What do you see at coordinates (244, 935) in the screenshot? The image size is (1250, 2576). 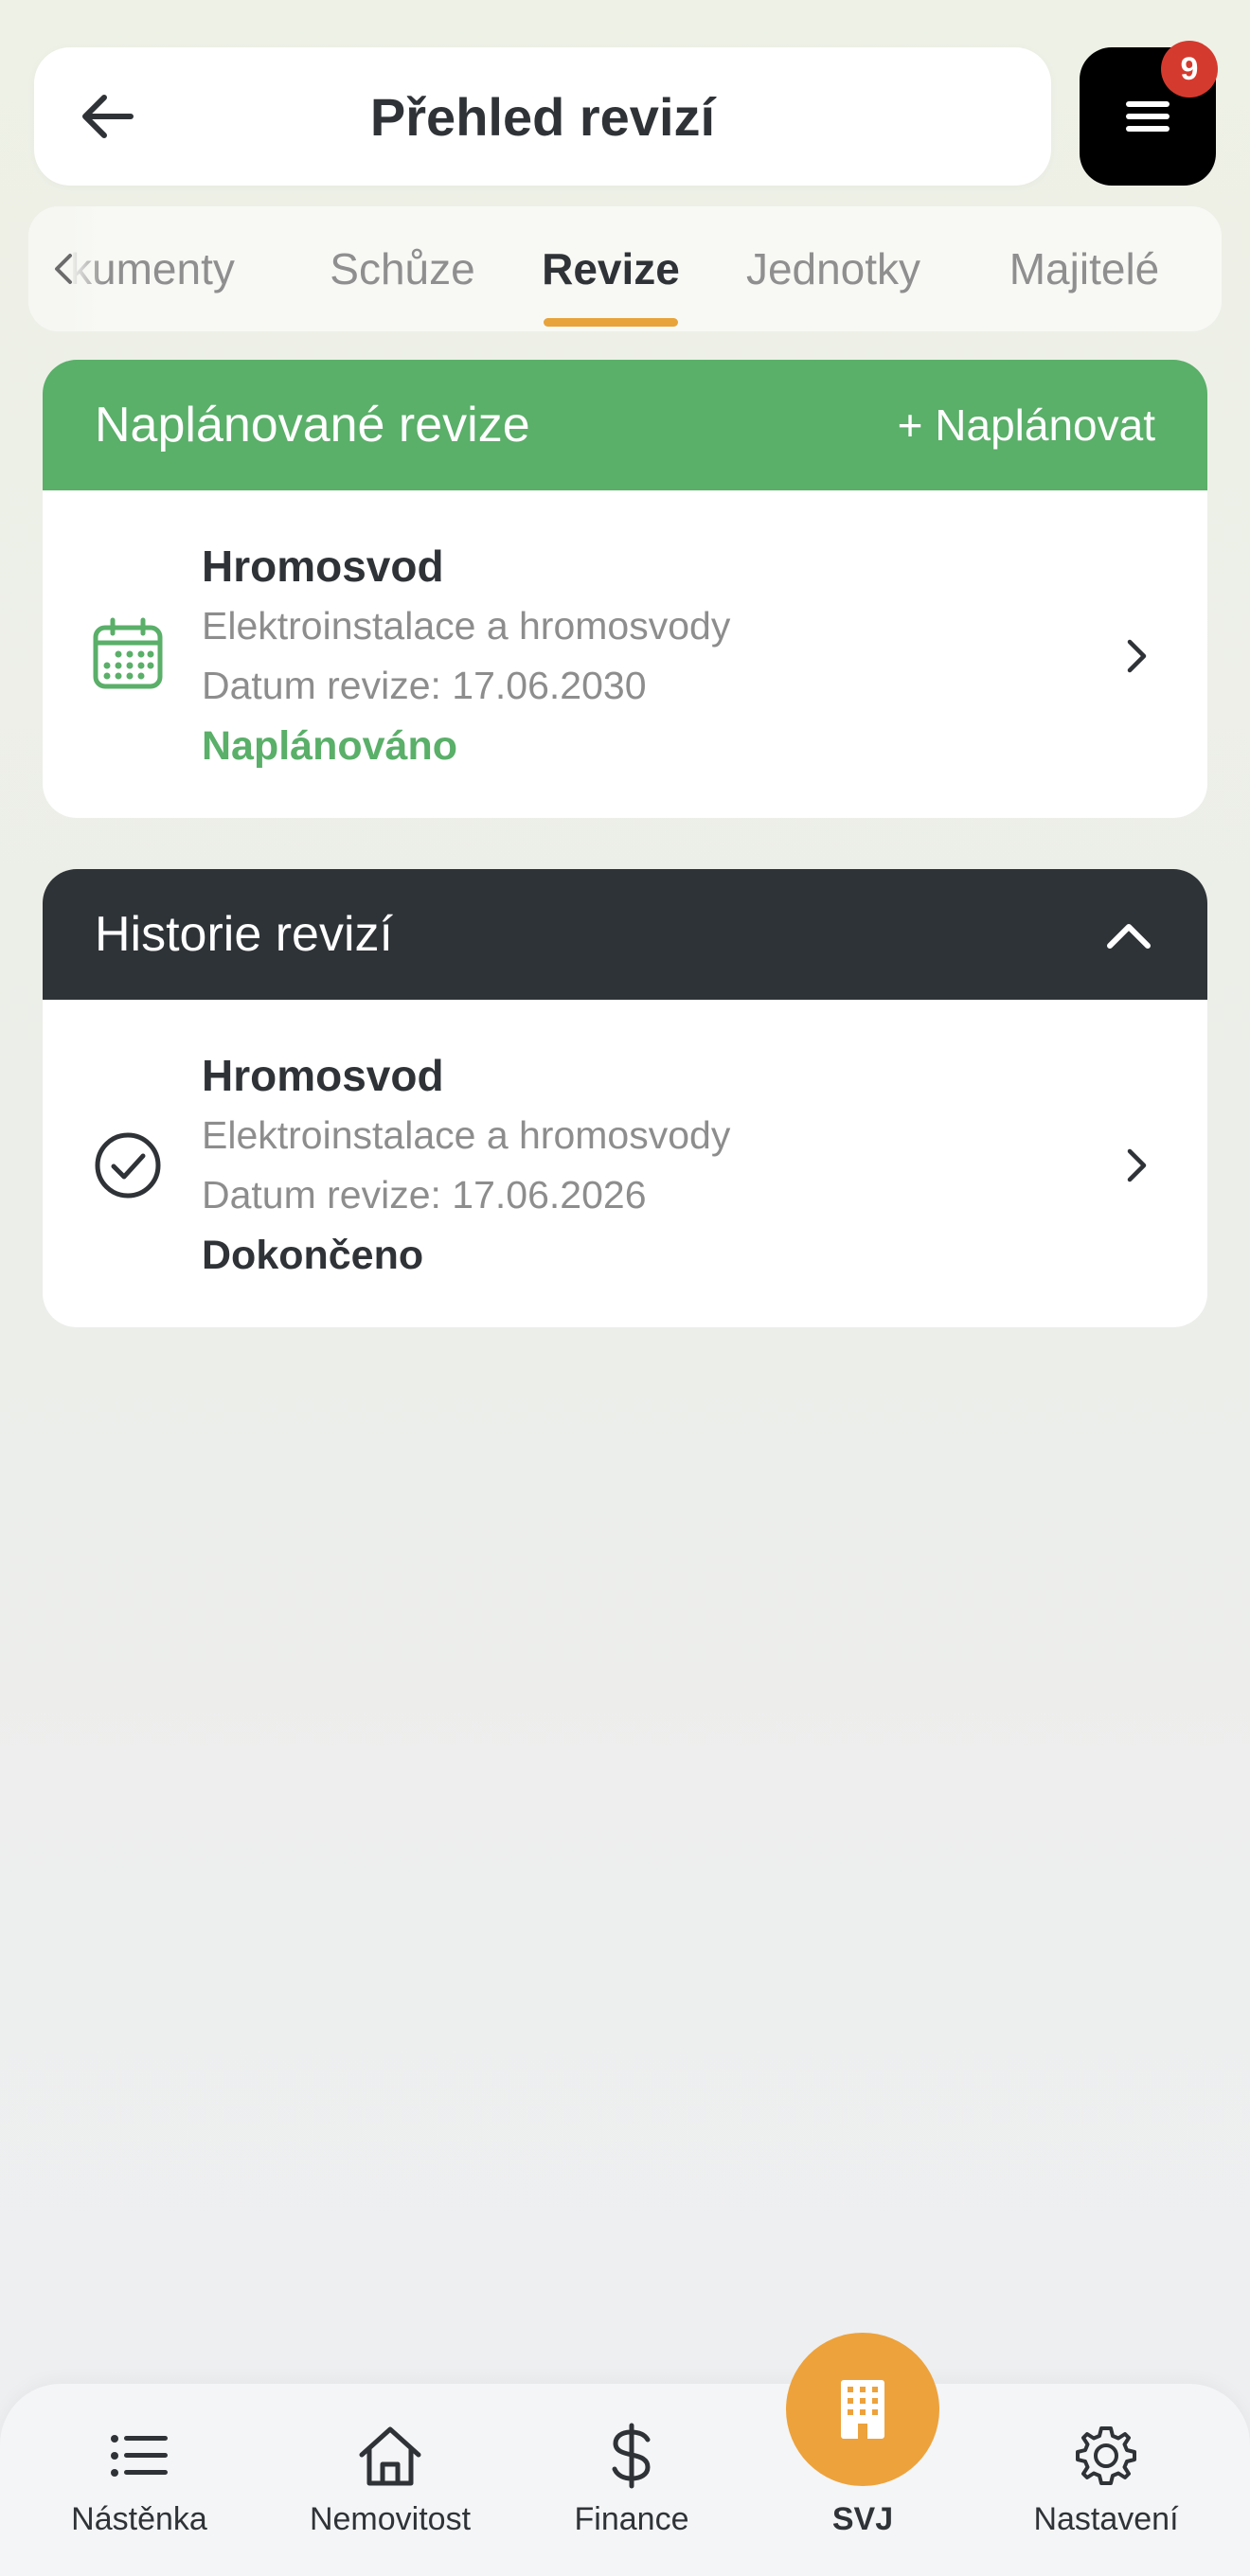 I see `revision-history-title: Historie revizí` at bounding box center [244, 935].